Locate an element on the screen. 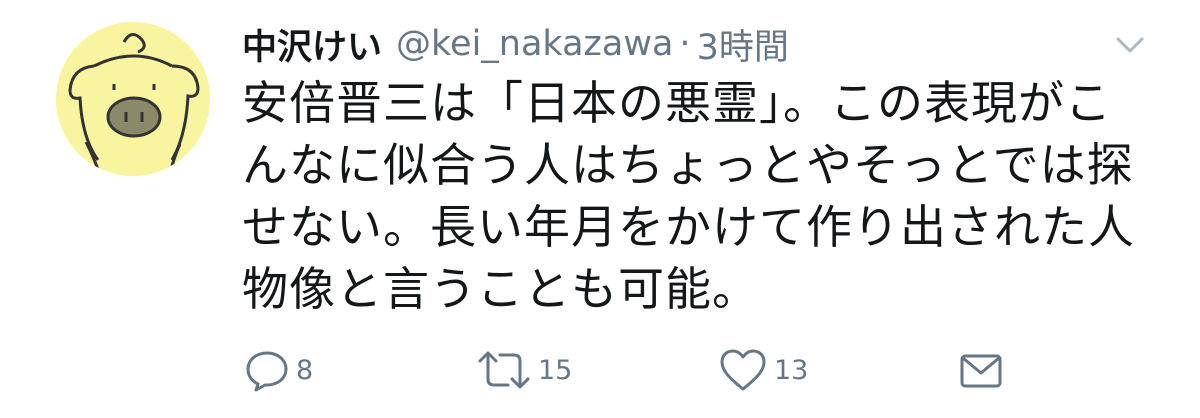 The width and height of the screenshot is (1200, 418). direct-message-button is located at coordinates (981, 370).